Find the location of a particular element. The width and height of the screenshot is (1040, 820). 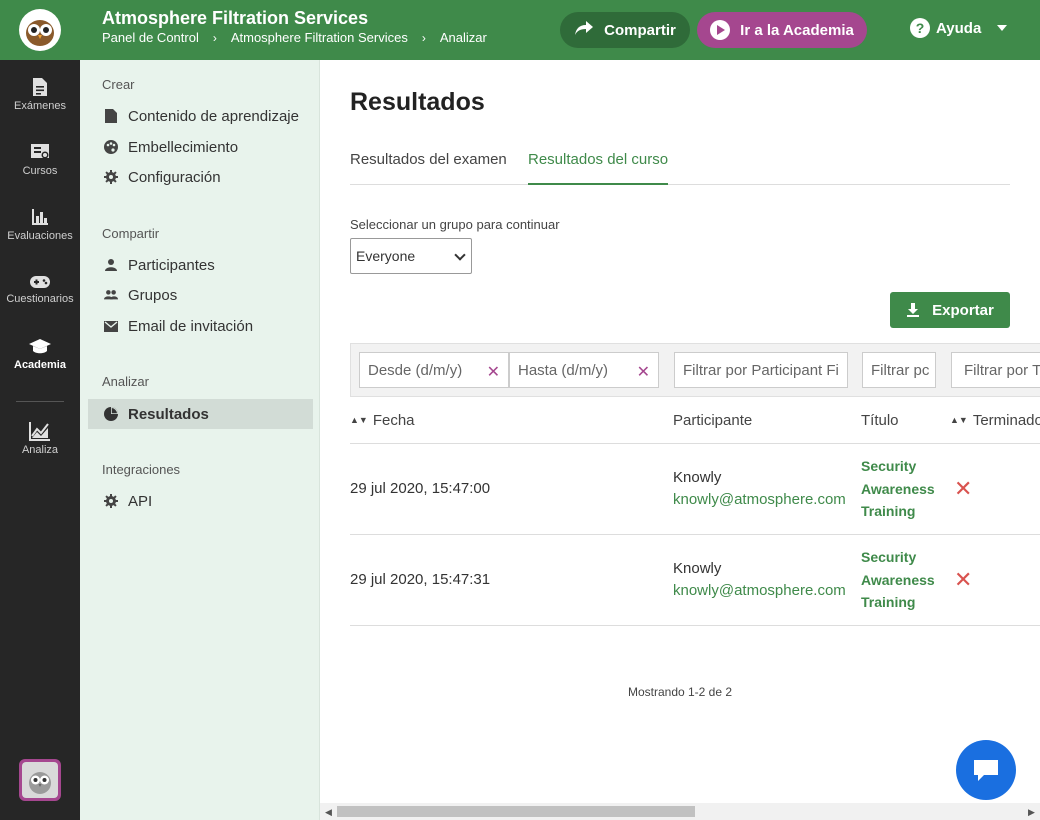

sort-icon: ▲▼ is located at coordinates (959, 420).